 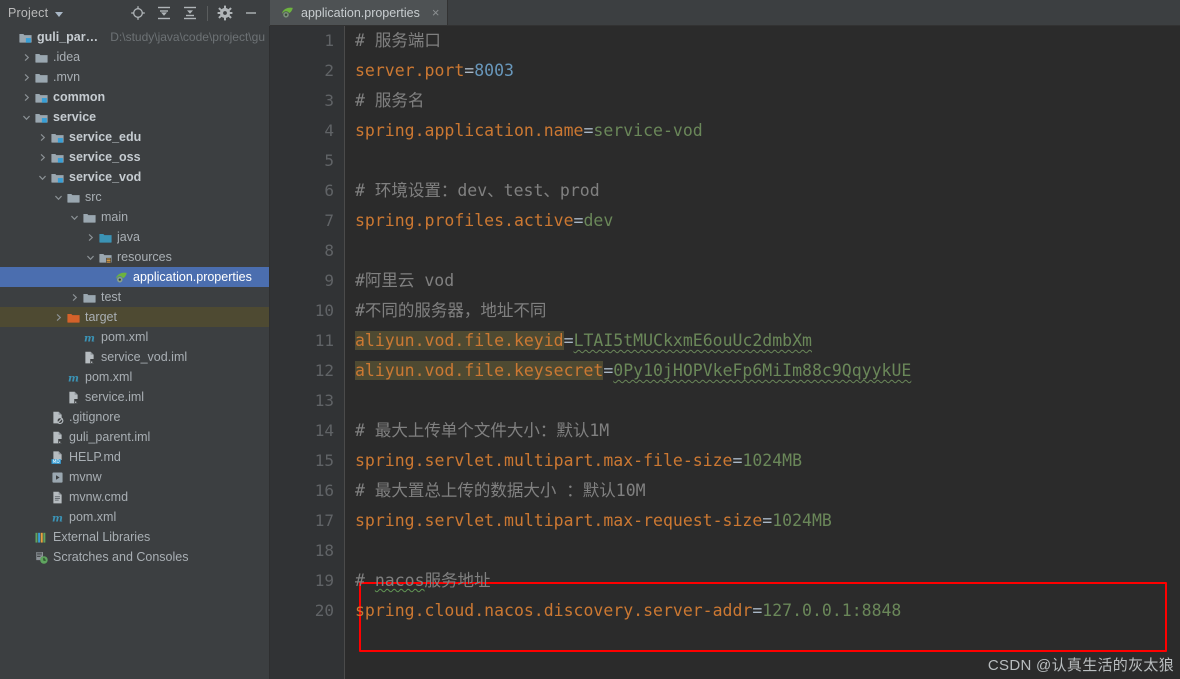 I want to click on tree-item-gitignore: .gitignore, so click(x=134, y=417).